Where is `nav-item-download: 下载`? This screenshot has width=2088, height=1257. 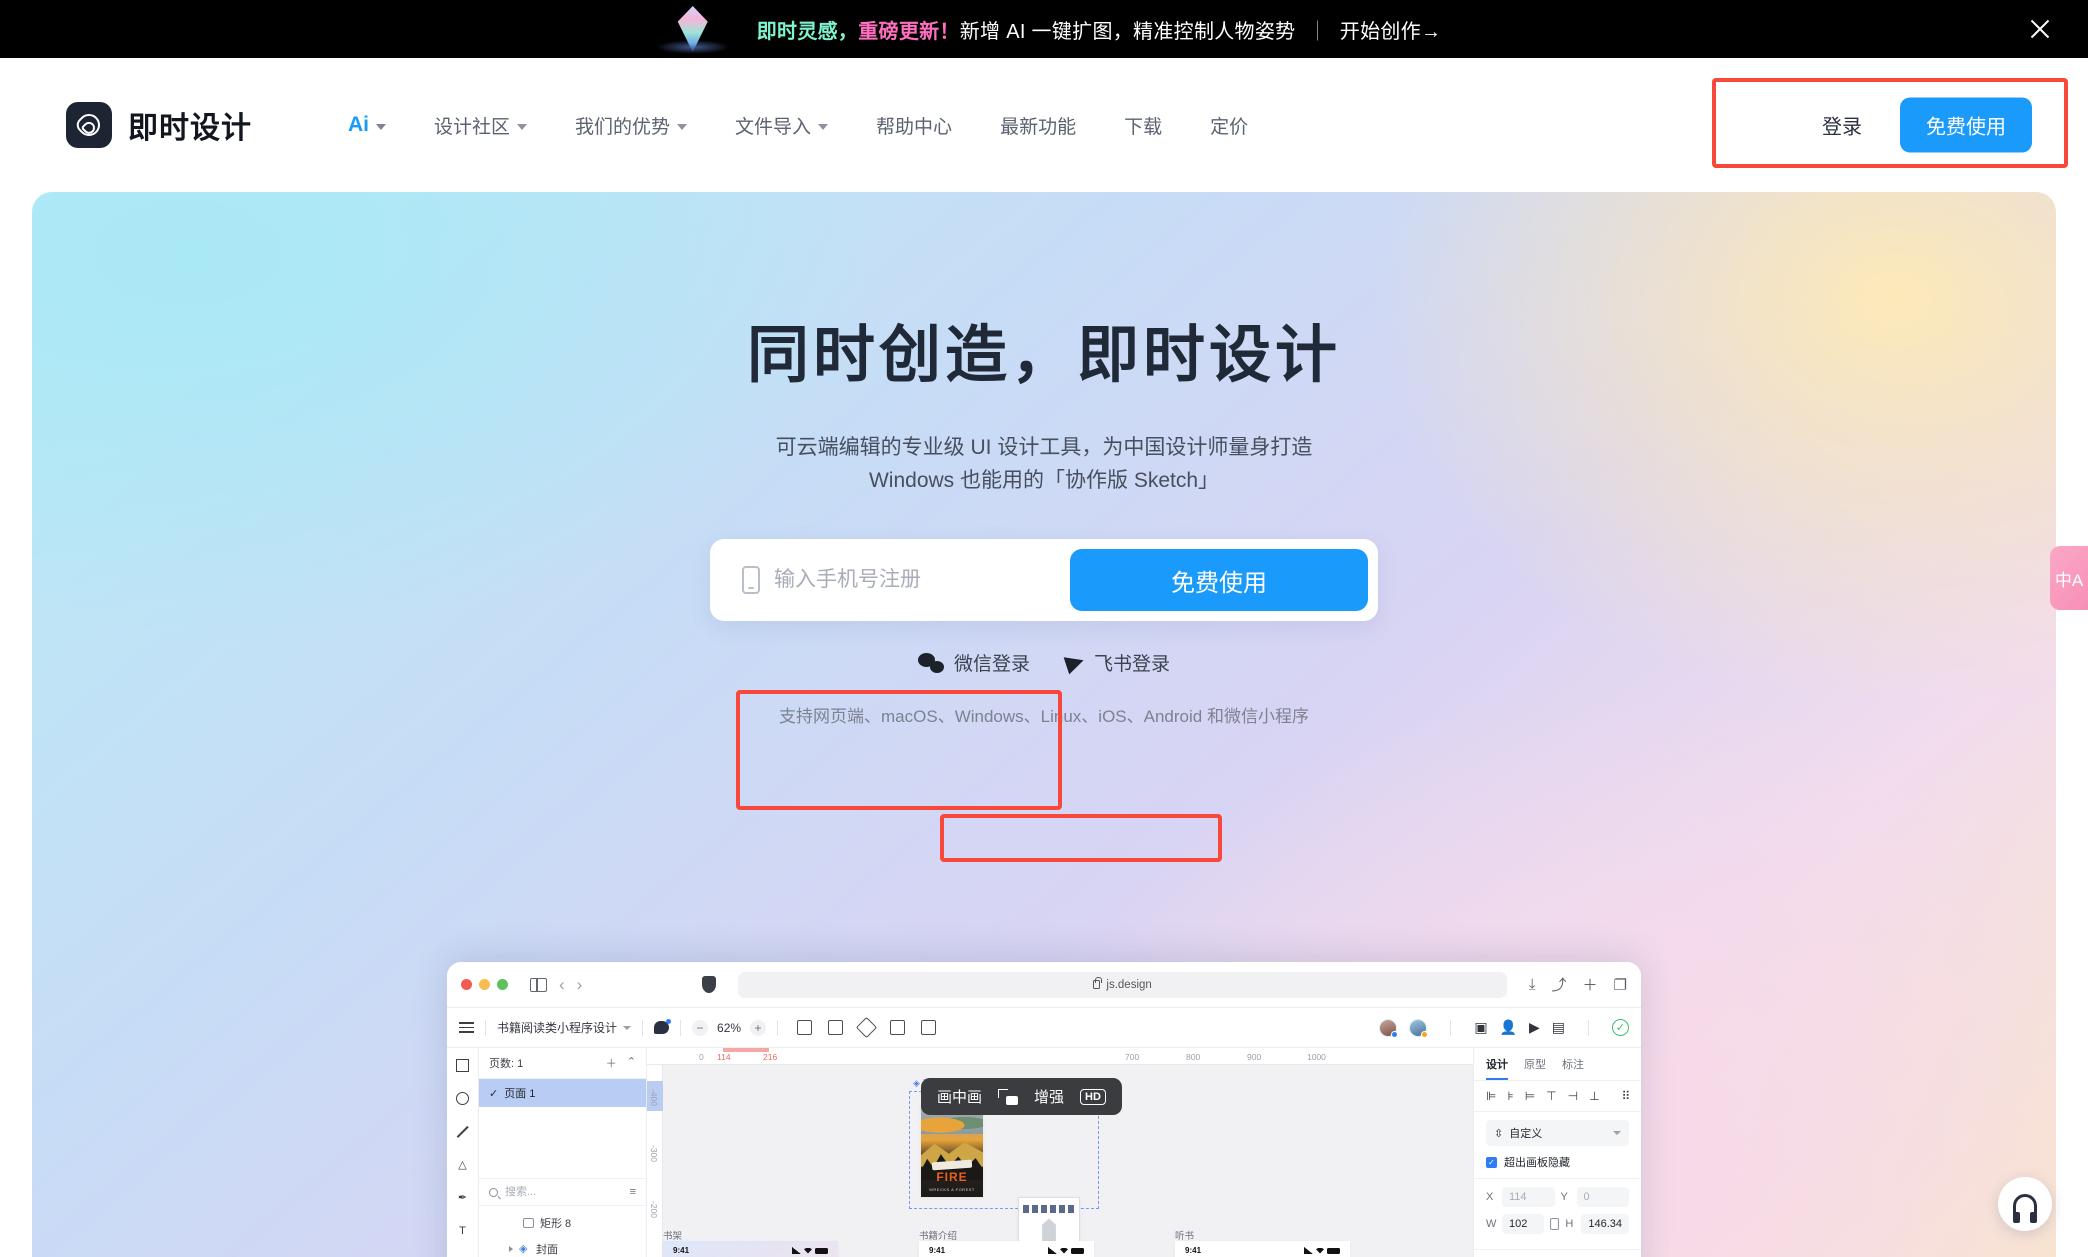
nav-item-download: 下载 is located at coordinates (1143, 125).